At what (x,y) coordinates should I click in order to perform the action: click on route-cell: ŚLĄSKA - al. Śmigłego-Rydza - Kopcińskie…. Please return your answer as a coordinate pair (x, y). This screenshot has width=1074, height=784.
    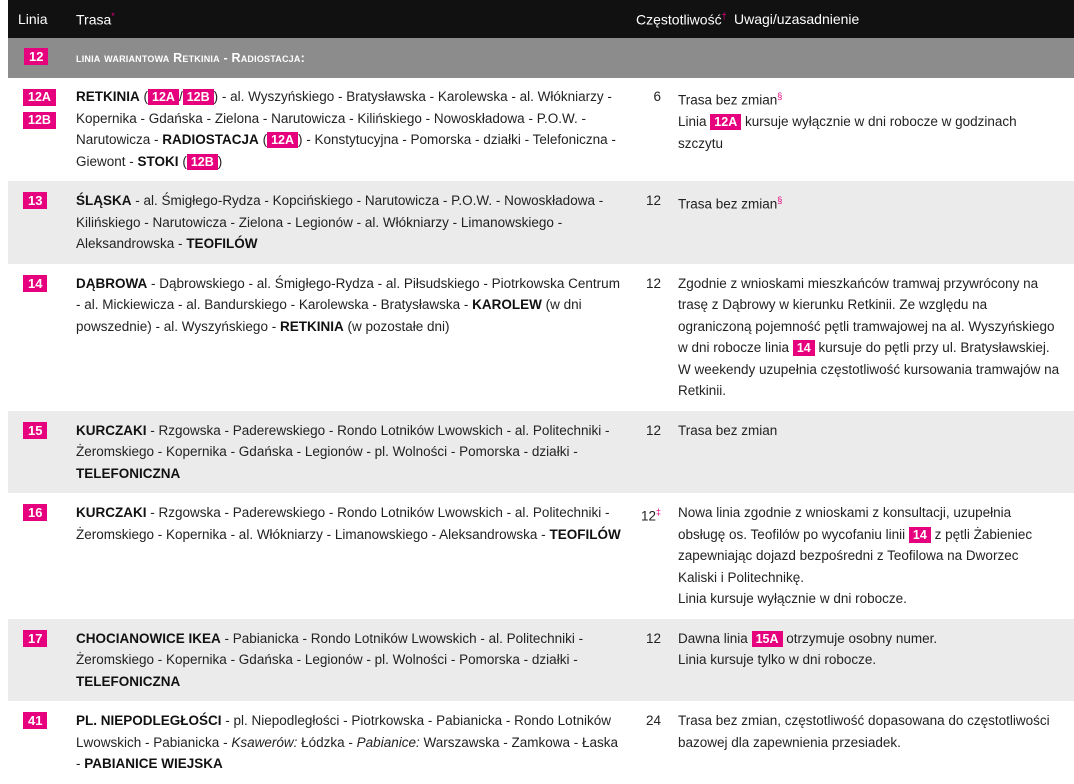
    Looking at the image, I should click on (340, 222).